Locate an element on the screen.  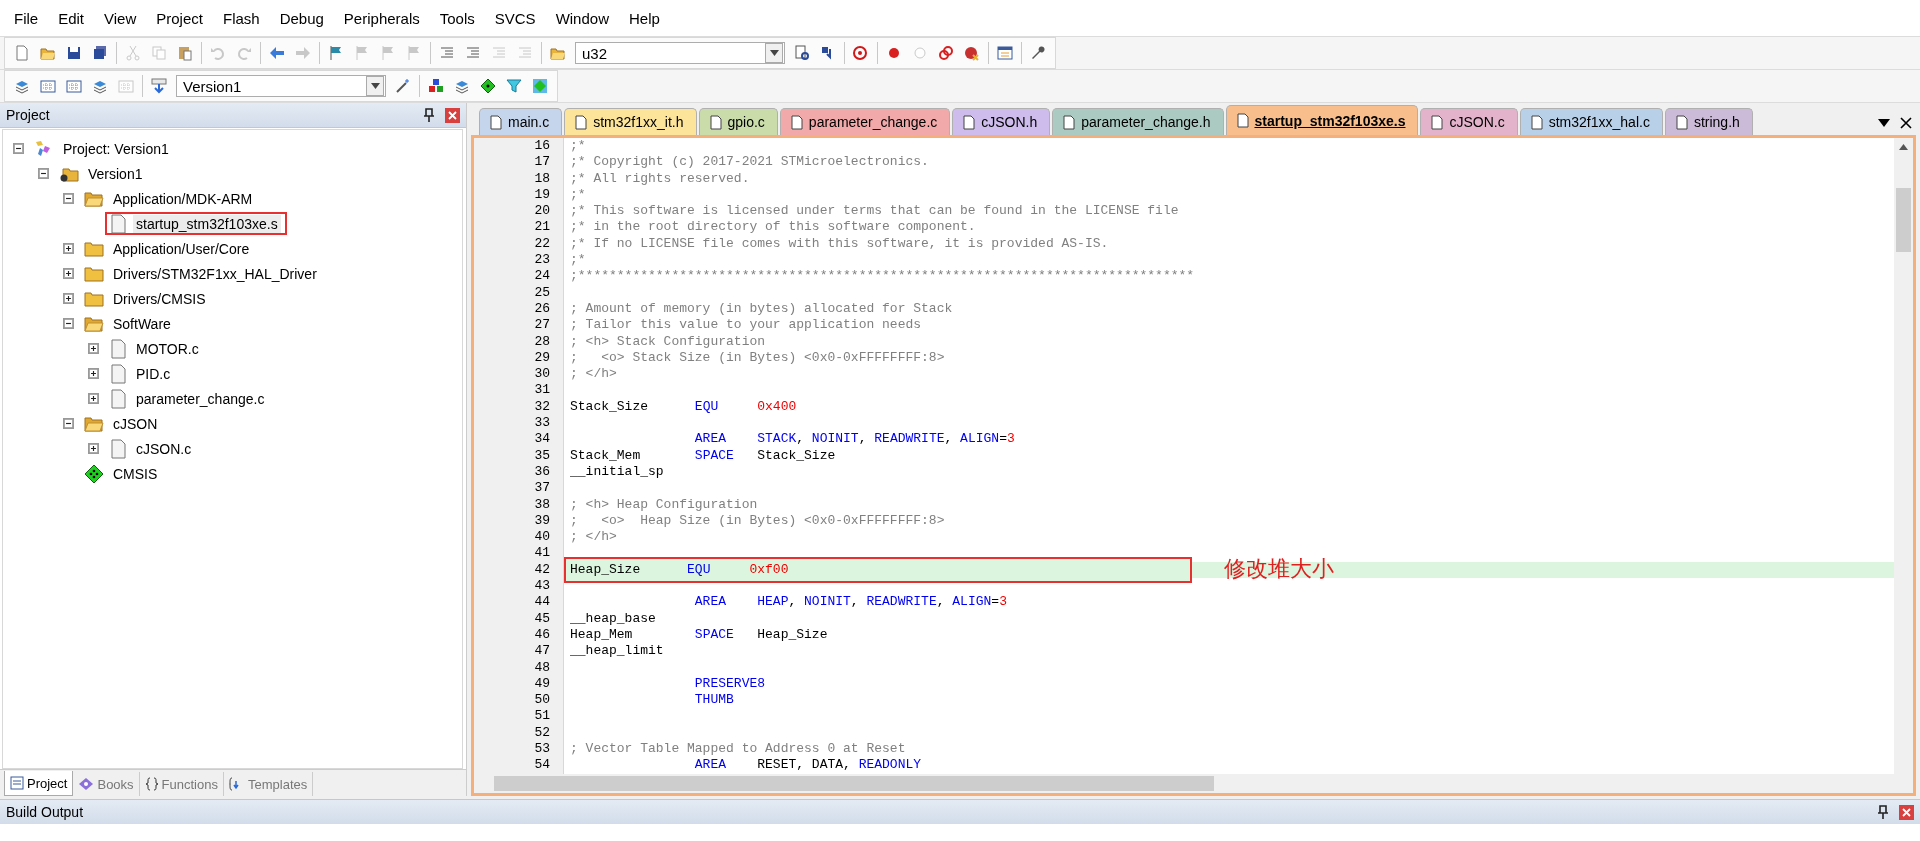
tree-item-label: SoftWare is located at coordinates (142, 323).